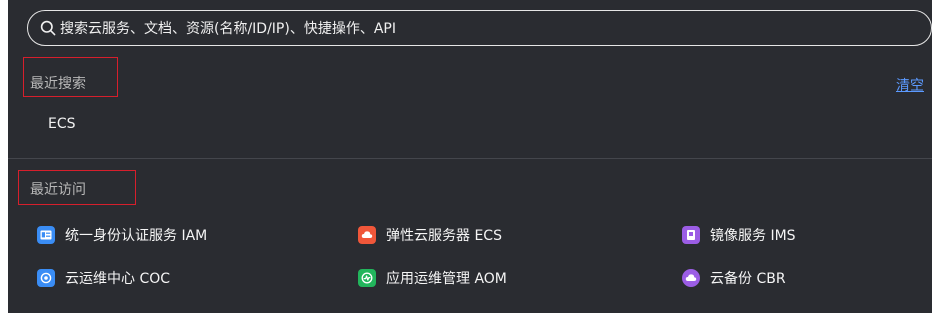 The width and height of the screenshot is (932, 313). Describe the element at coordinates (753, 236) in the screenshot. I see `recent-visit-label: 镜像服务 IMS` at that location.